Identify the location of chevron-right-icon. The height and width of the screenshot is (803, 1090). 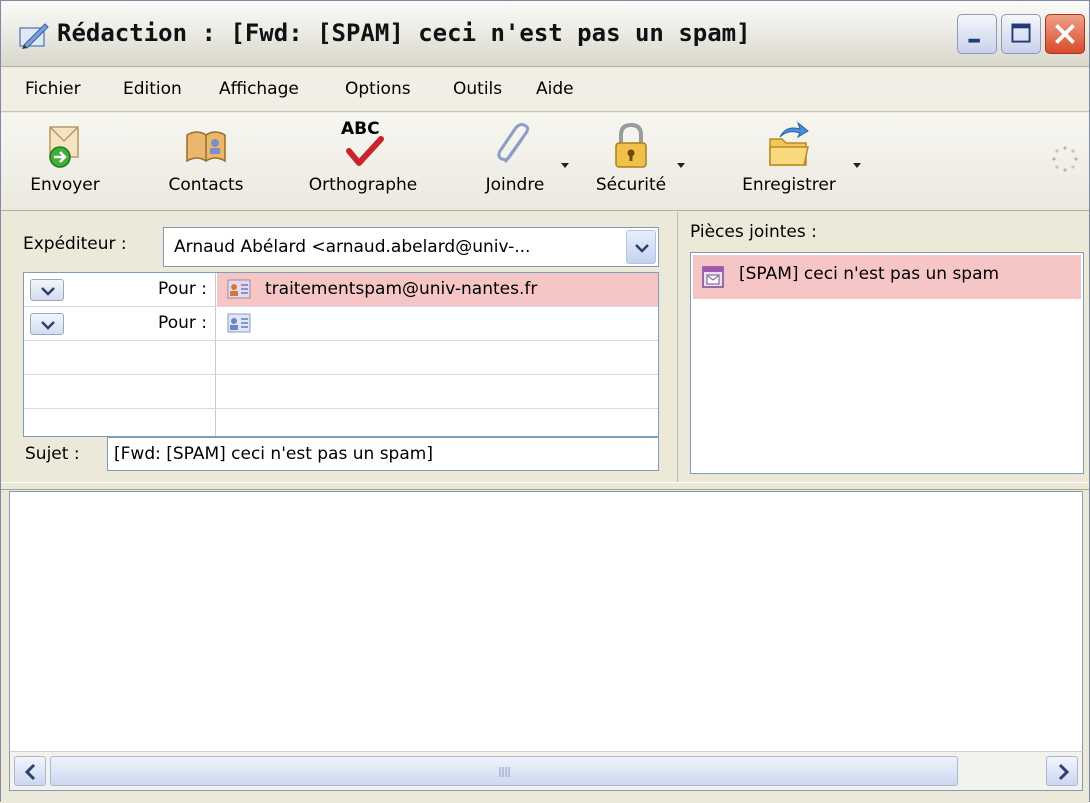
(1064, 772).